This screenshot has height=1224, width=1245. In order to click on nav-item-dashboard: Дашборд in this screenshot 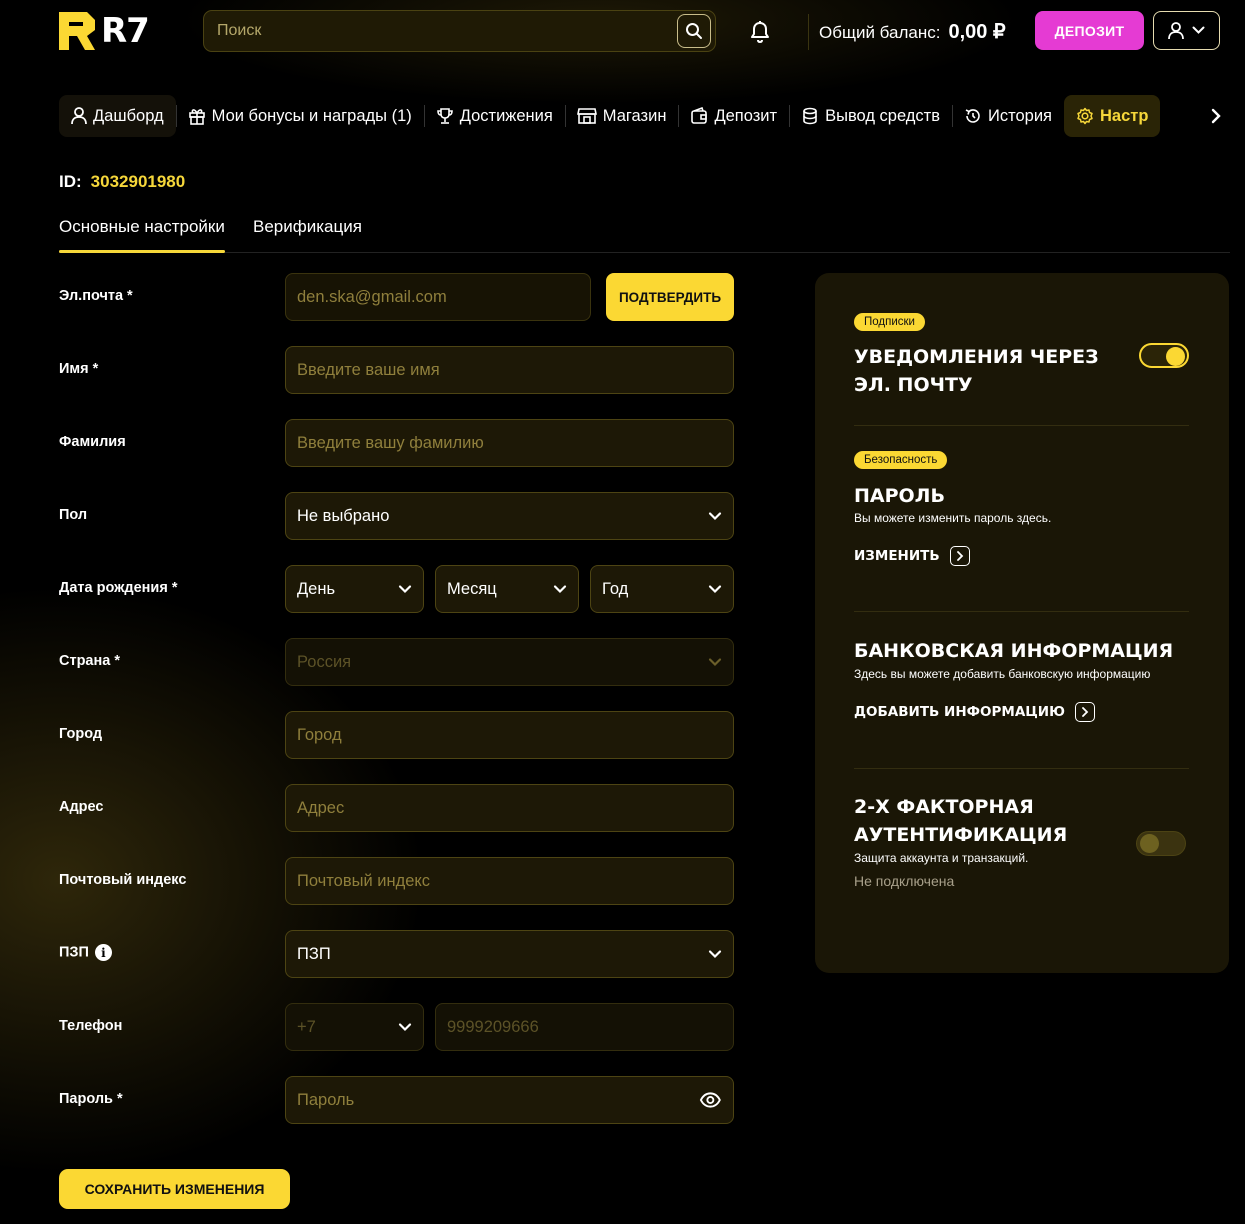, I will do `click(118, 116)`.